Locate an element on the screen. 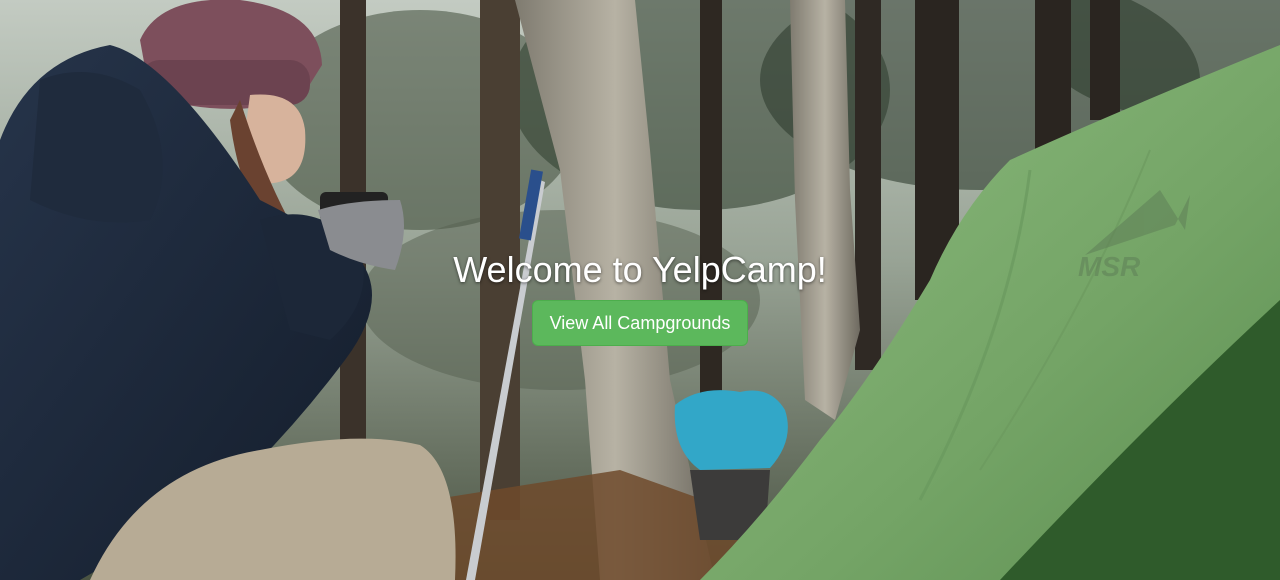 The image size is (1280, 580). page-title: Welcome to YelpCamp! is located at coordinates (640, 269).